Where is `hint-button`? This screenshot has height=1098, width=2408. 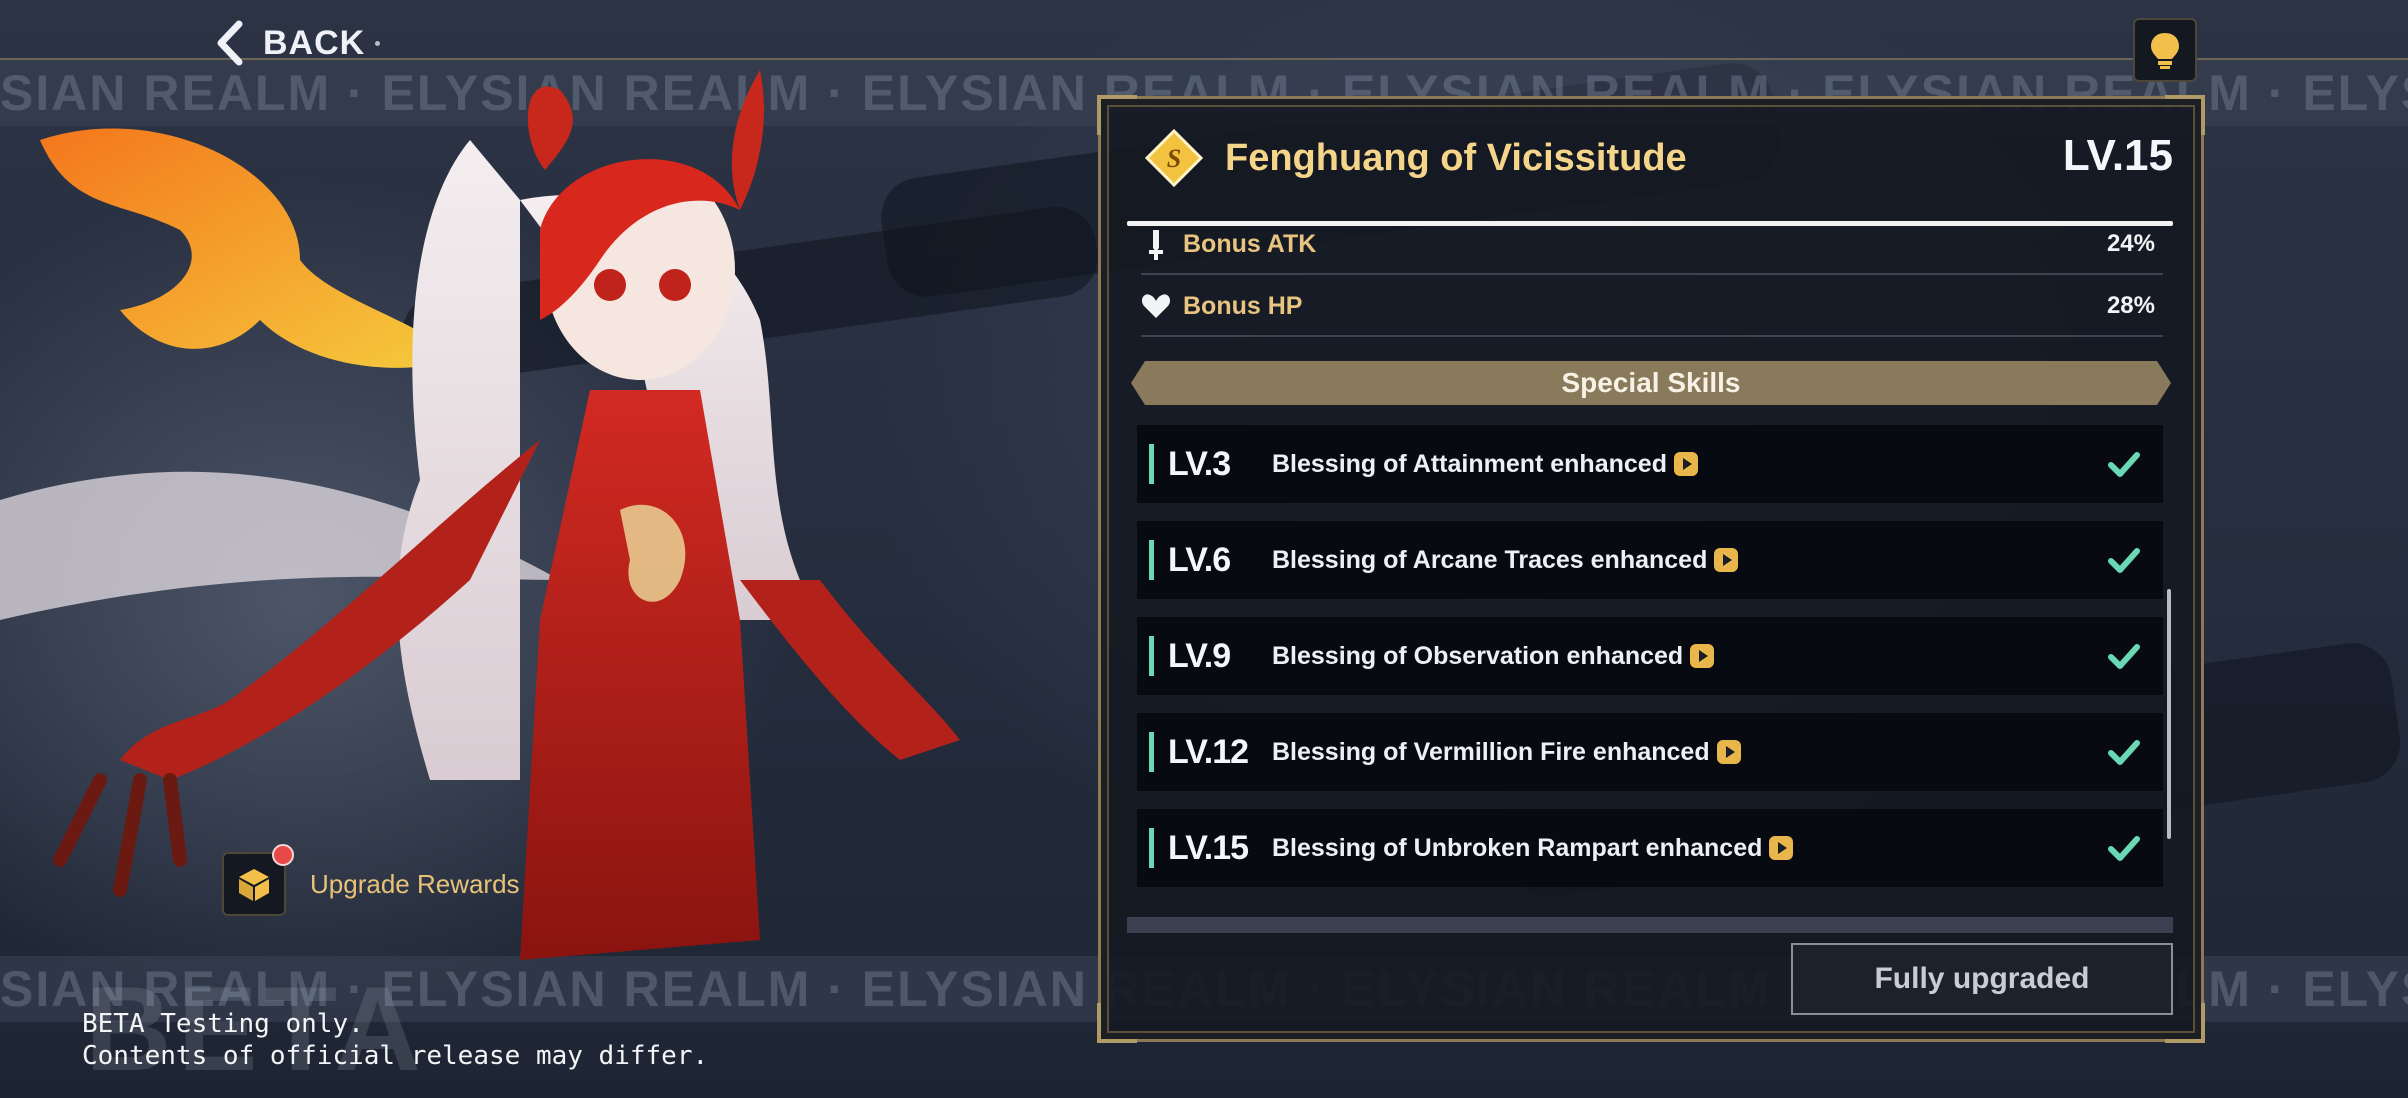
hint-button is located at coordinates (2165, 50).